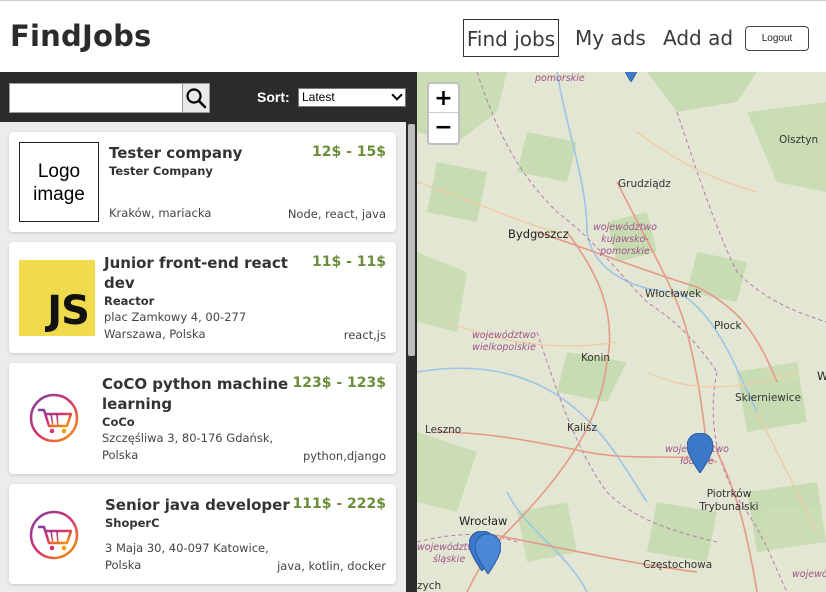 This screenshot has height=592, width=826. Describe the element at coordinates (175, 153) in the screenshot. I see `job-title: Tester company` at that location.